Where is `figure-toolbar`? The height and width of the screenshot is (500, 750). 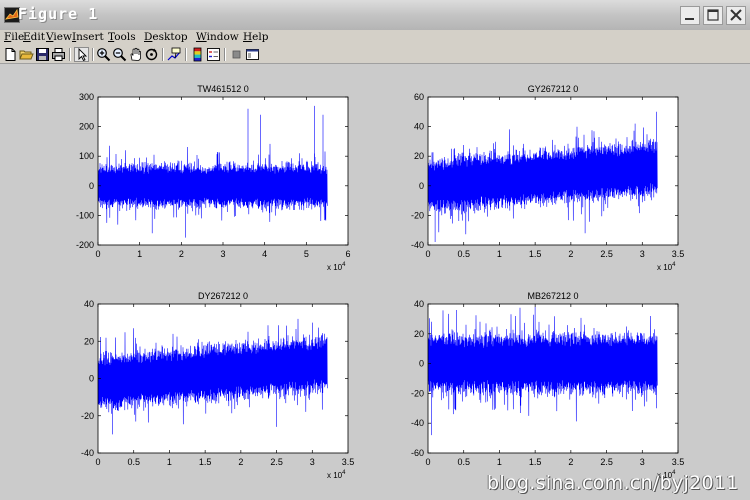
figure-toolbar is located at coordinates (375, 55).